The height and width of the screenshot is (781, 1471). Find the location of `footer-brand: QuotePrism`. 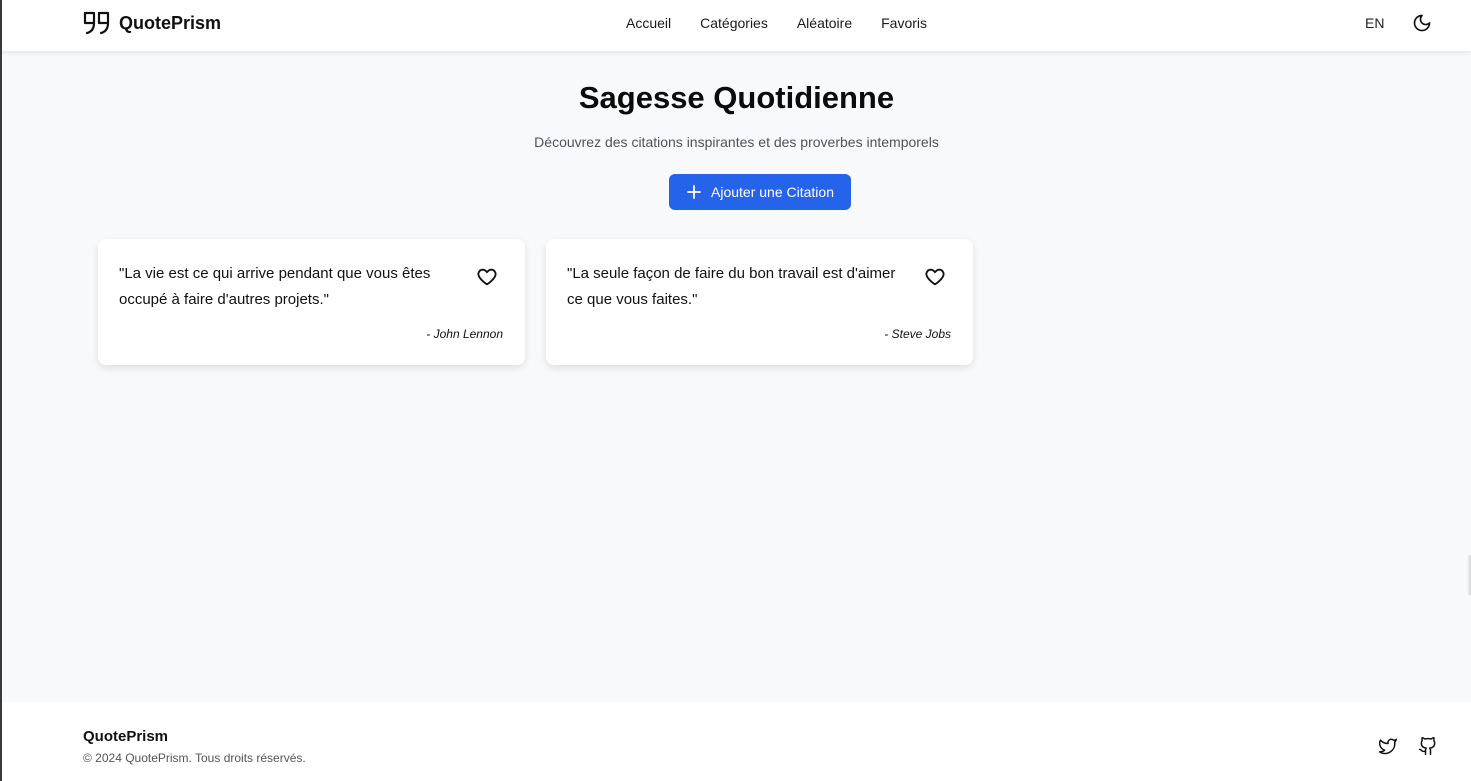

footer-brand: QuotePrism is located at coordinates (126, 736).